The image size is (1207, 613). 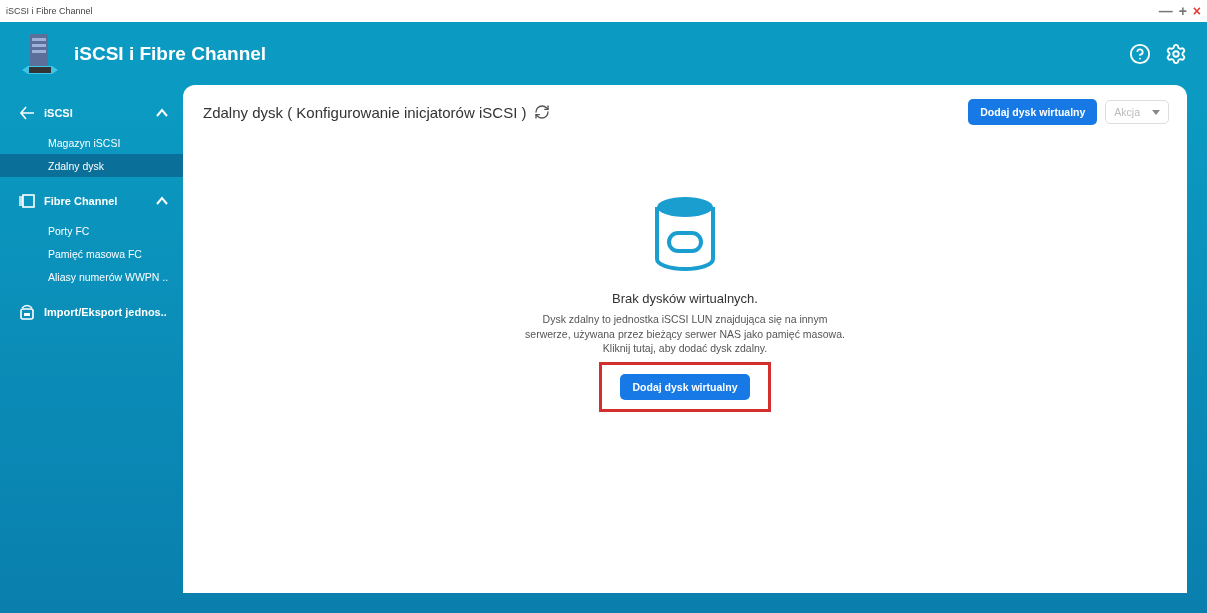 What do you see at coordinates (365, 112) in the screenshot?
I see `page-title: Zdalny dysk ( Konfigurowanie inicjatorów iSCSI )` at bounding box center [365, 112].